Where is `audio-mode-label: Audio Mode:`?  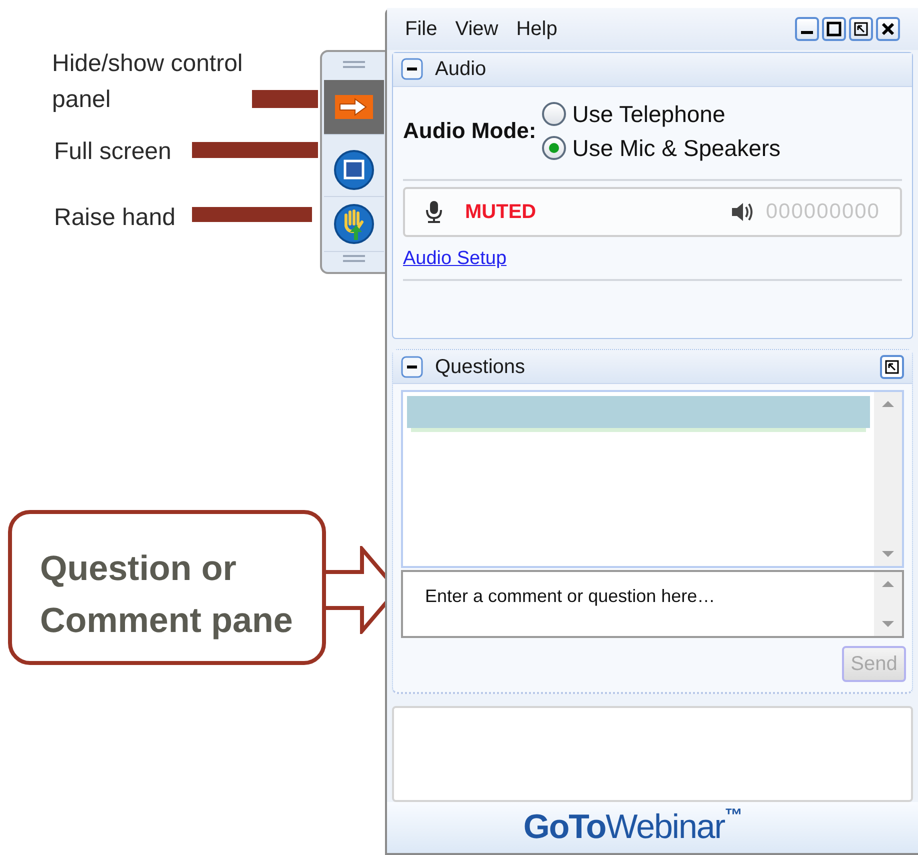 audio-mode-label: Audio Mode: is located at coordinates (469, 131).